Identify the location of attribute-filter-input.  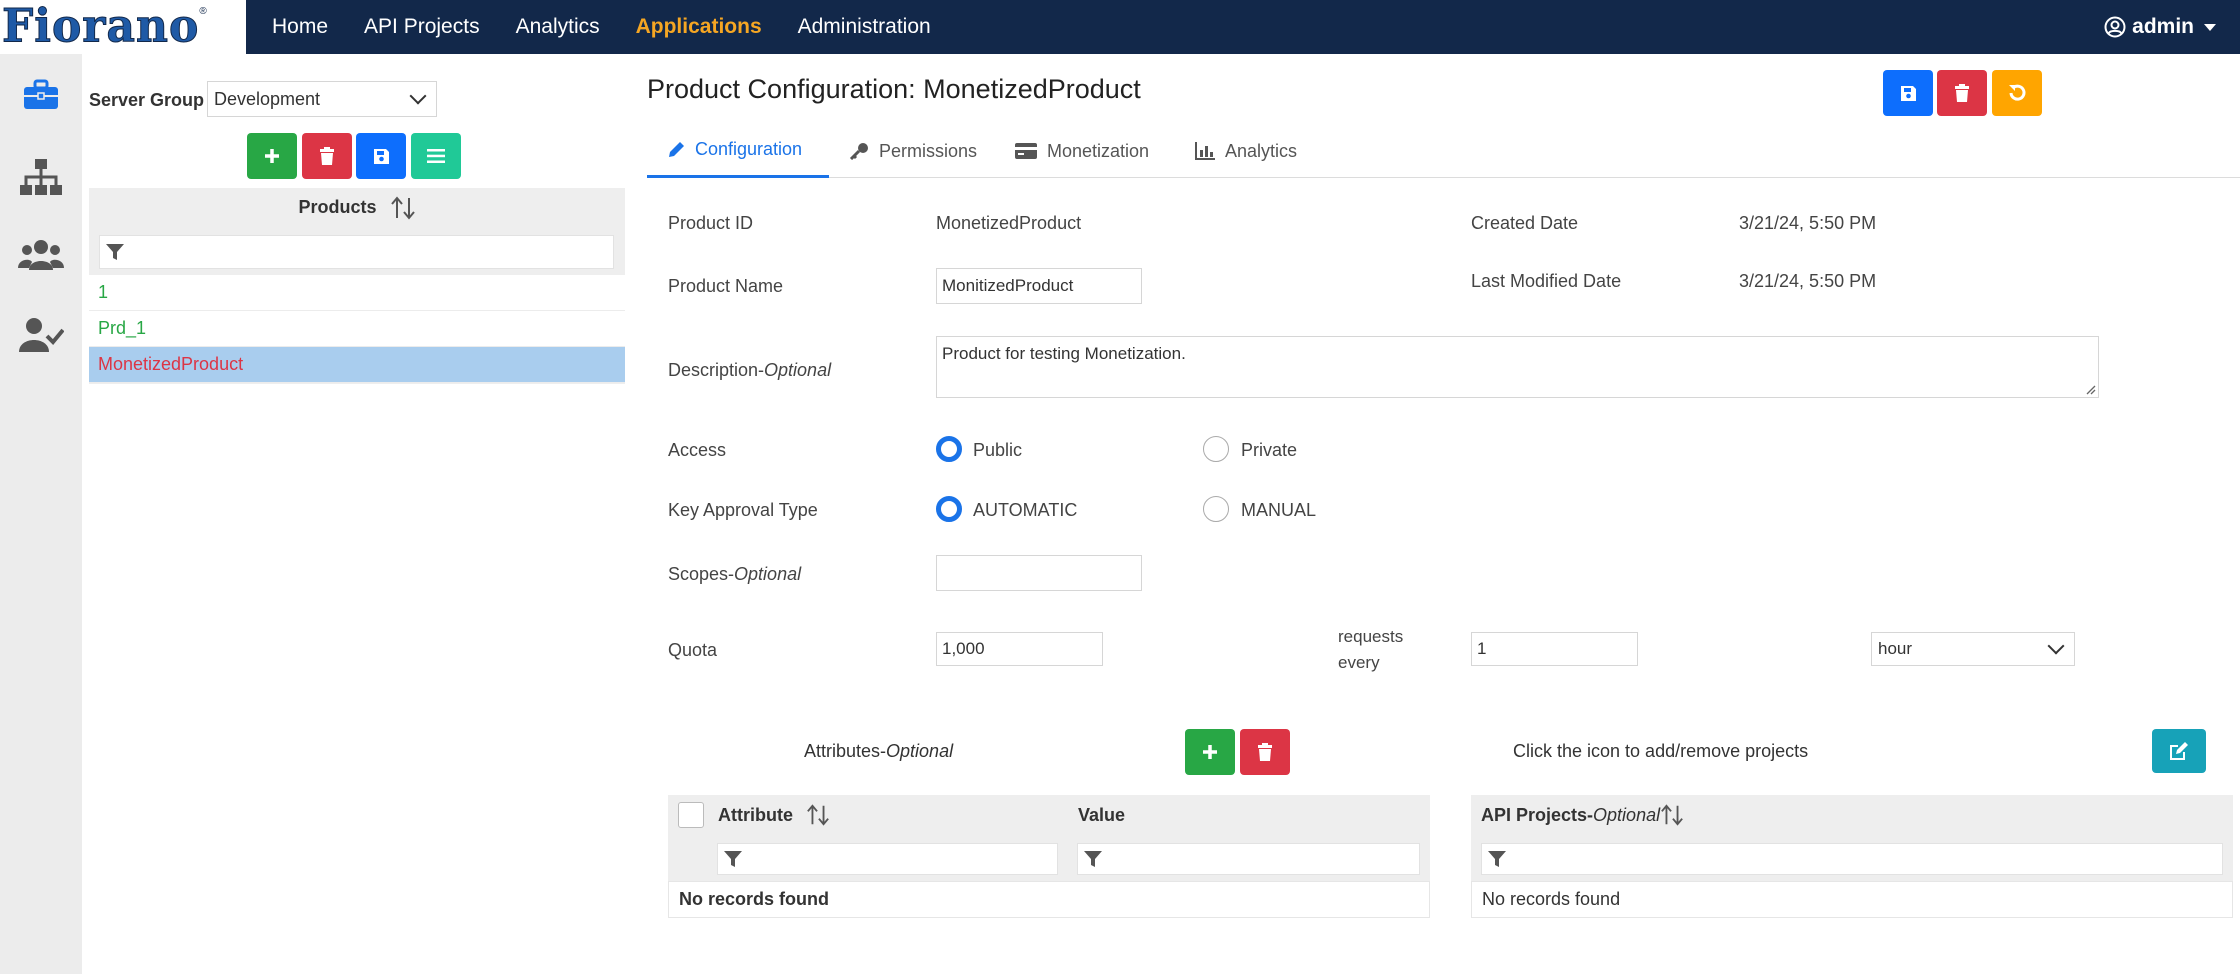
(887, 859).